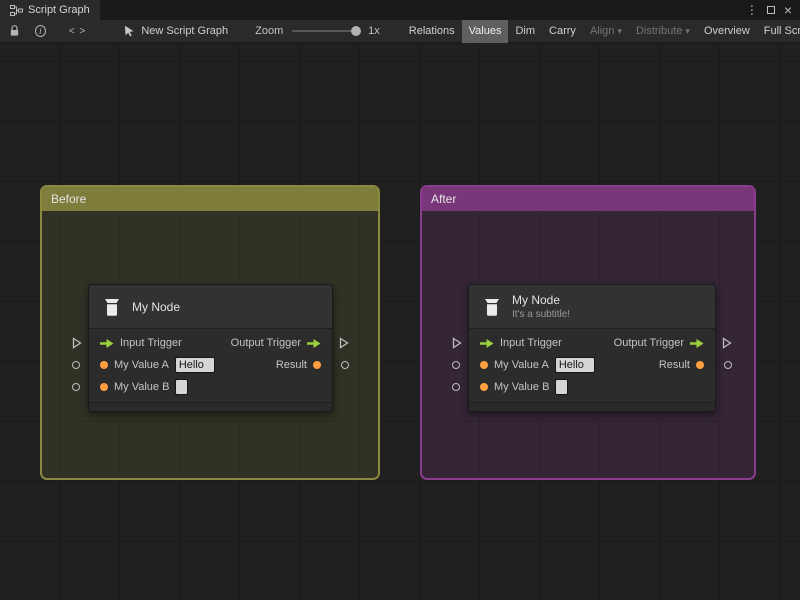  What do you see at coordinates (59, 10) in the screenshot?
I see `tab-title: Script Graph` at bounding box center [59, 10].